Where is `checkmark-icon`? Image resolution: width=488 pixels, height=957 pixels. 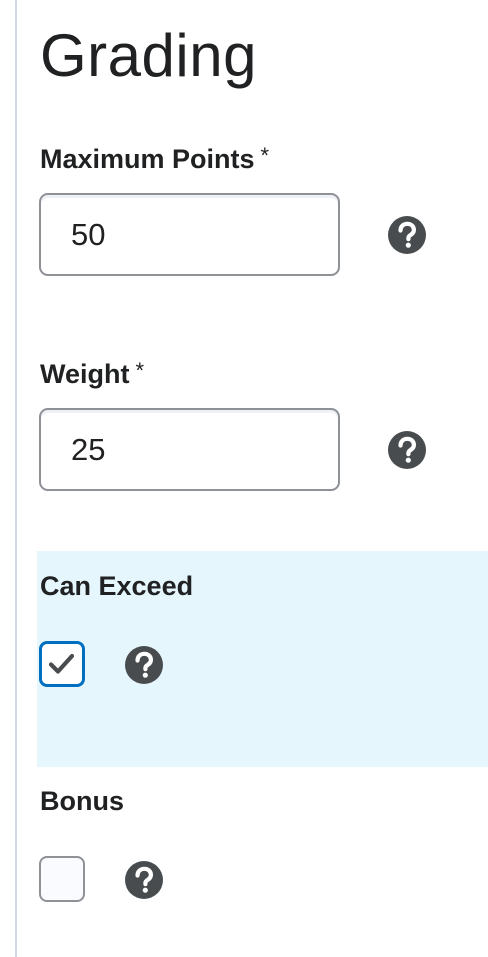 checkmark-icon is located at coordinates (61, 663).